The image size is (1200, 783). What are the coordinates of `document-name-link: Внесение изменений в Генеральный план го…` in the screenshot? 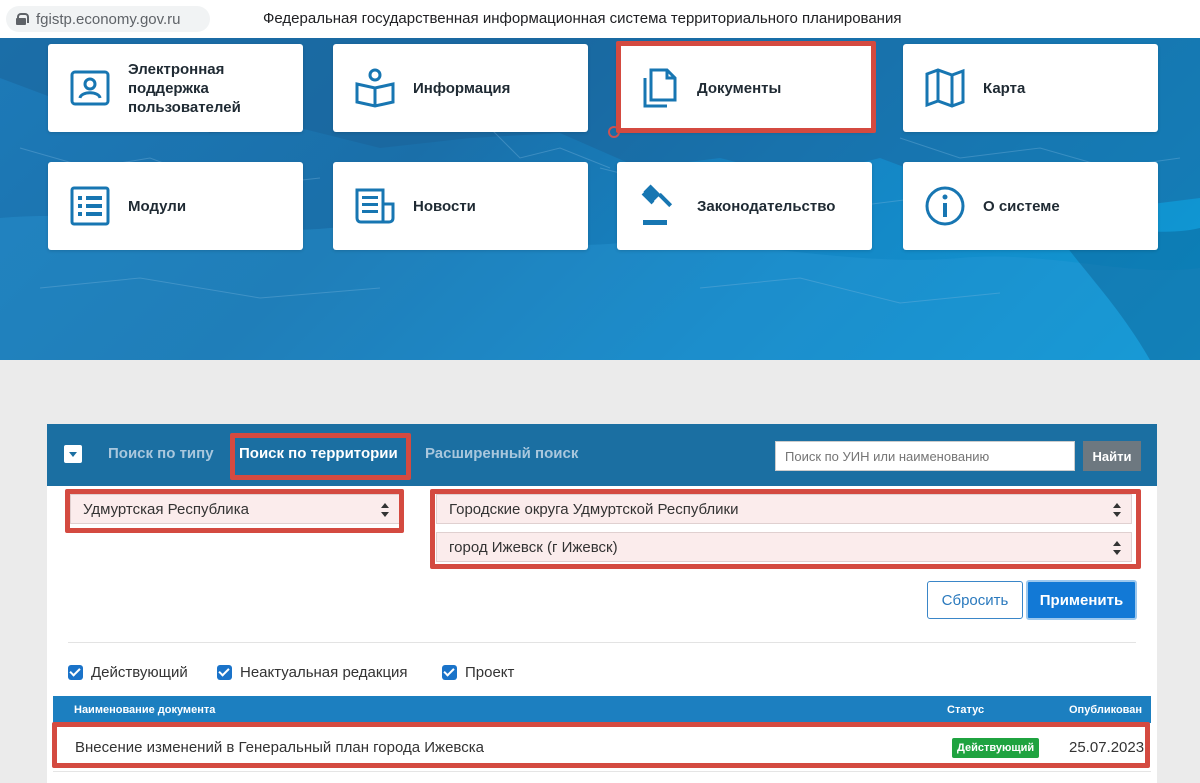 It's located at (279, 747).